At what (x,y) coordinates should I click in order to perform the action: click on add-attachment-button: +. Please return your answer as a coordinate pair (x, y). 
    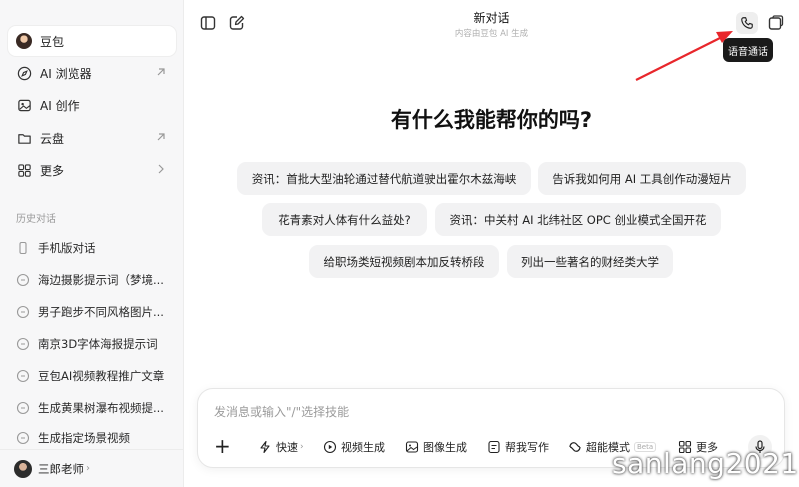
    Looking at the image, I should click on (222, 446).